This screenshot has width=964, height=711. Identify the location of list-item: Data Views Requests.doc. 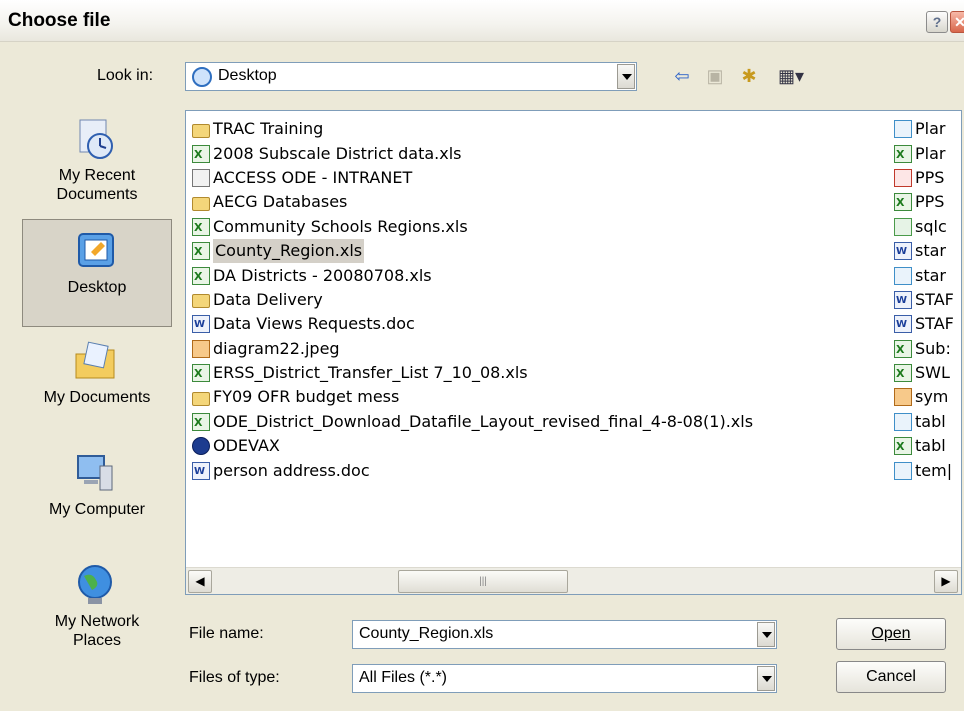
(472, 324).